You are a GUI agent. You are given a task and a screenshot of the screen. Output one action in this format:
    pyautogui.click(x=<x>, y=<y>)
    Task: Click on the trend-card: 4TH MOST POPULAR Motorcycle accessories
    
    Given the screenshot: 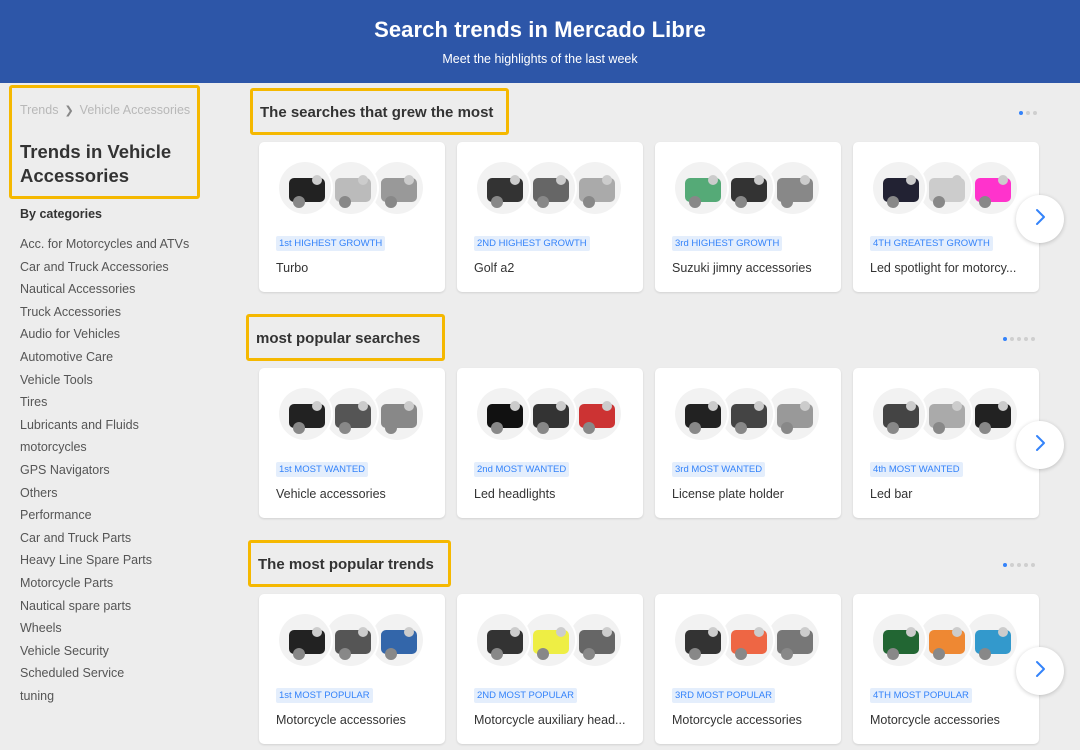 What is the action you would take?
    pyautogui.click(x=946, y=669)
    